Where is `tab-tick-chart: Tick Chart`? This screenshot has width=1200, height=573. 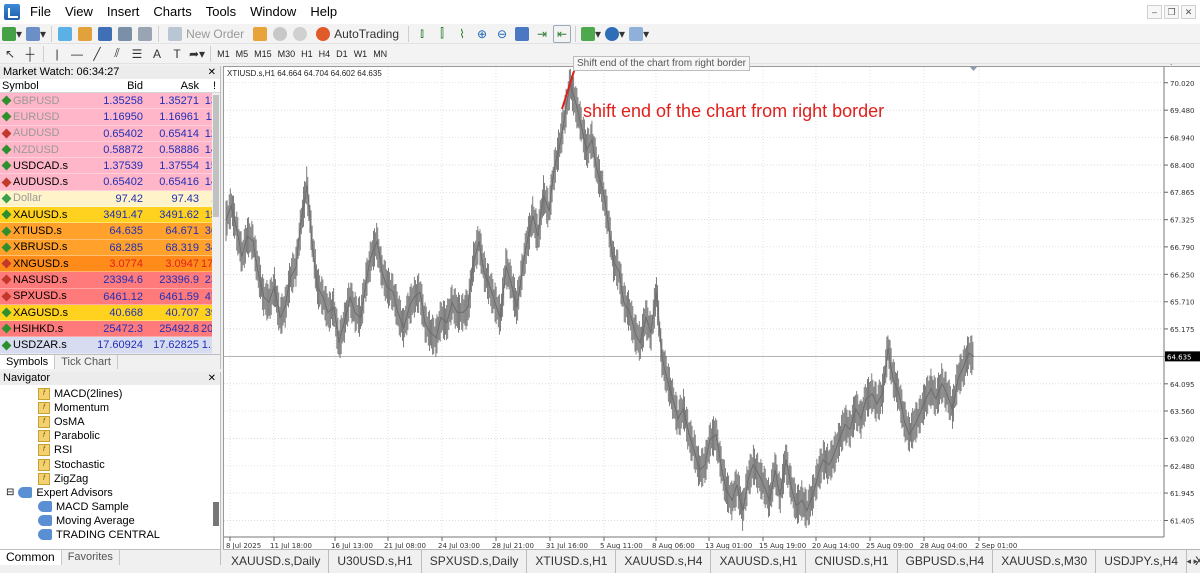
tab-tick-chart: Tick Chart is located at coordinates (86, 362).